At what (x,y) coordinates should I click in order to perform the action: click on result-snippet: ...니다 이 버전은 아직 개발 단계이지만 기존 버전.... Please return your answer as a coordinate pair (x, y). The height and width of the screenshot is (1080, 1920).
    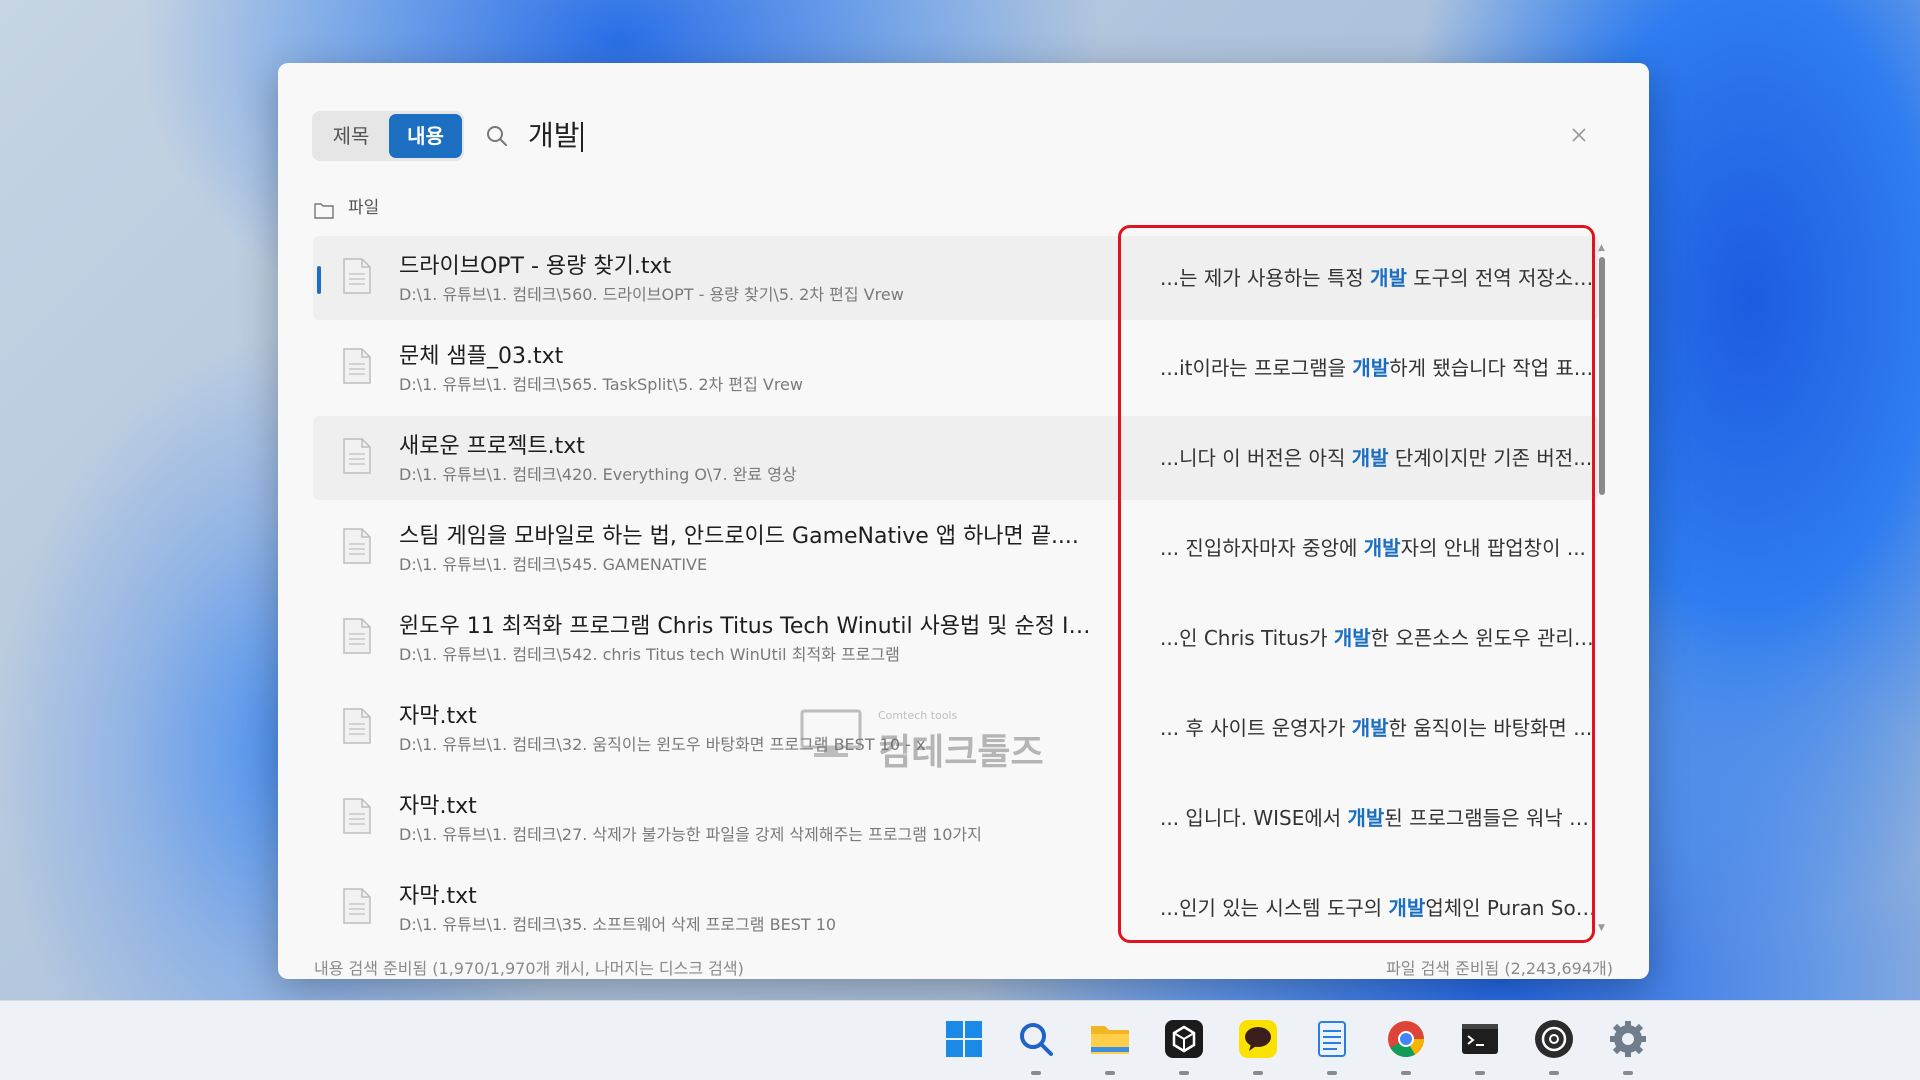
    Looking at the image, I should click on (1379, 456).